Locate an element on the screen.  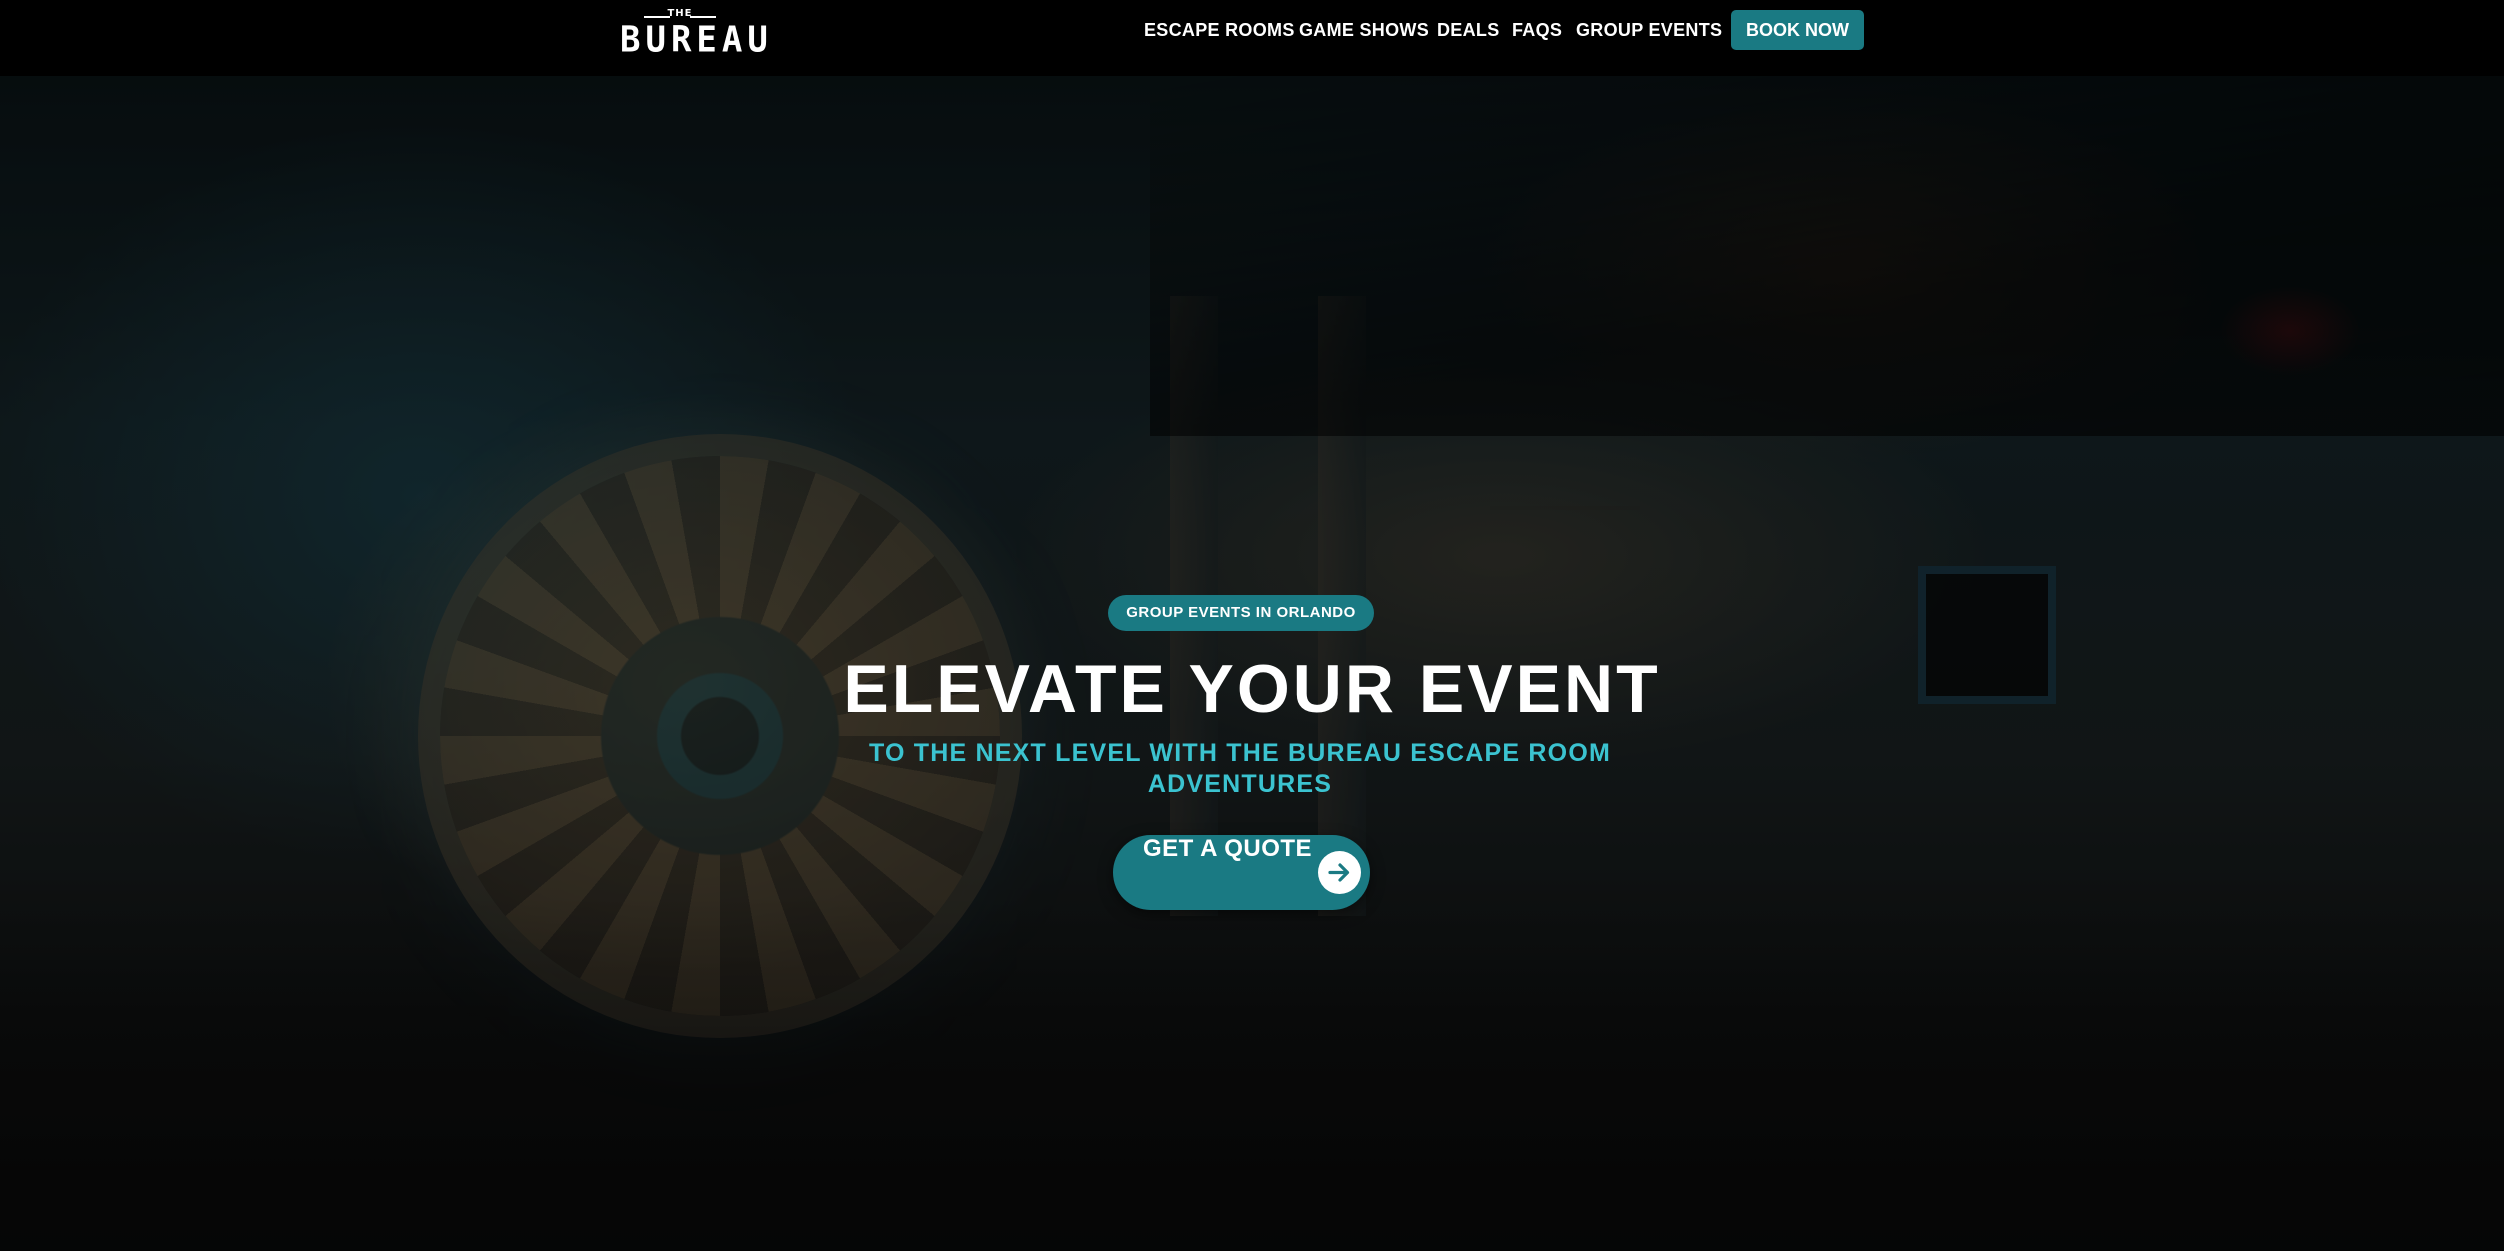
nav-game-shows: GAME SHOWS is located at coordinates (1364, 30).